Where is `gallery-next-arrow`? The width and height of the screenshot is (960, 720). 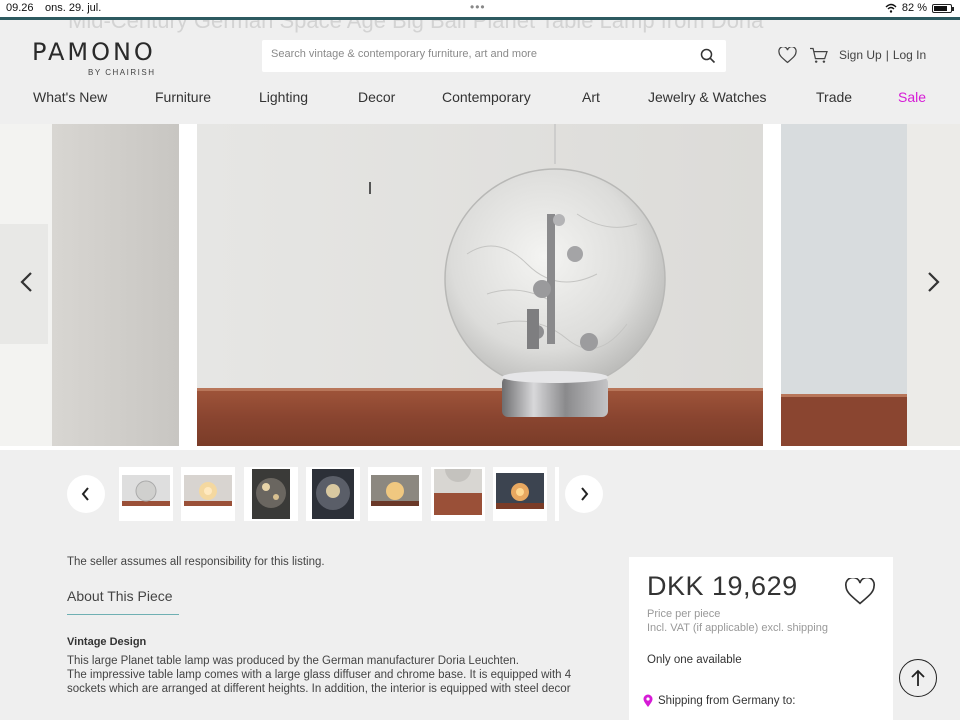 gallery-next-arrow is located at coordinates (933, 282).